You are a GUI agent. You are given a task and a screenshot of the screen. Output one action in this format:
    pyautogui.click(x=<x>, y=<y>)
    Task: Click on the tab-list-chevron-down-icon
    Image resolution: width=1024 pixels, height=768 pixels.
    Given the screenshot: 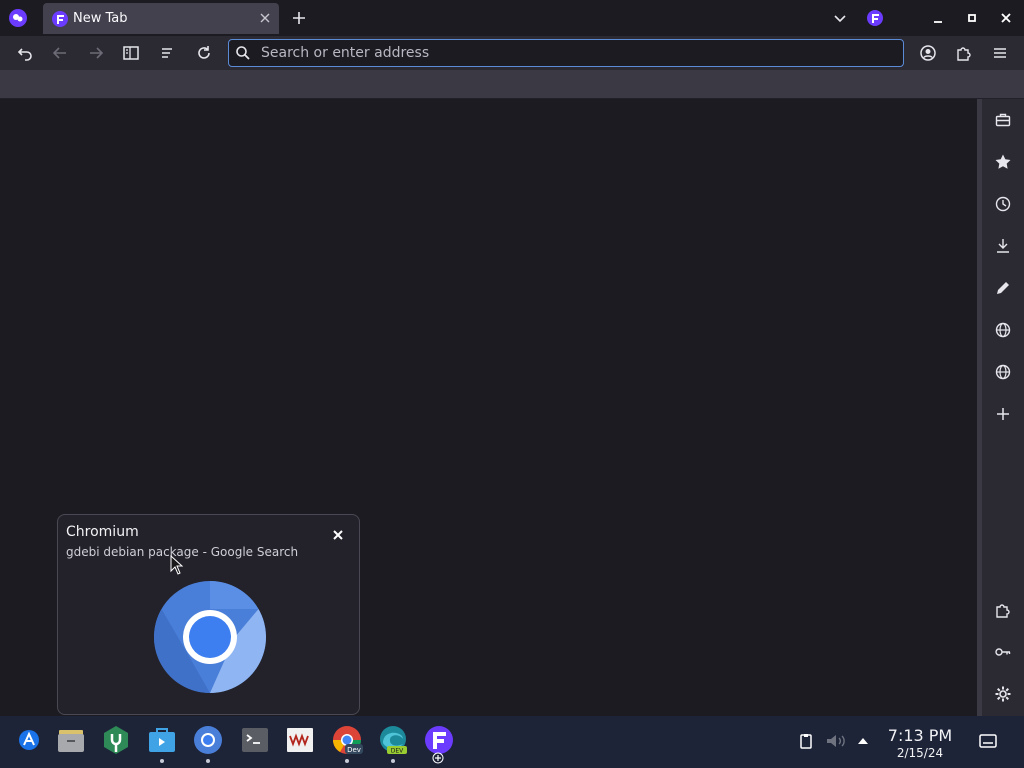 What is the action you would take?
    pyautogui.click(x=840, y=18)
    